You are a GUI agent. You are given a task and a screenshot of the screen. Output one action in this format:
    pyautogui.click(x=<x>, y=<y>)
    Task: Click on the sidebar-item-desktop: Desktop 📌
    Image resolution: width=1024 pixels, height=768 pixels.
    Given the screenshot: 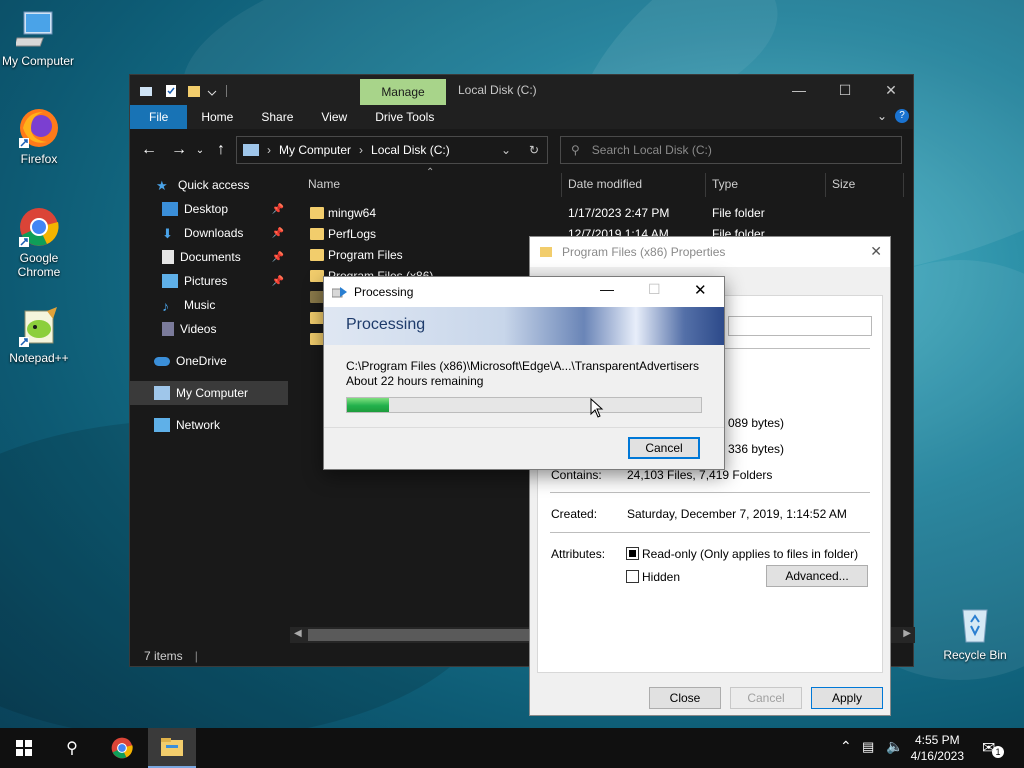 What is the action you would take?
    pyautogui.click(x=209, y=209)
    